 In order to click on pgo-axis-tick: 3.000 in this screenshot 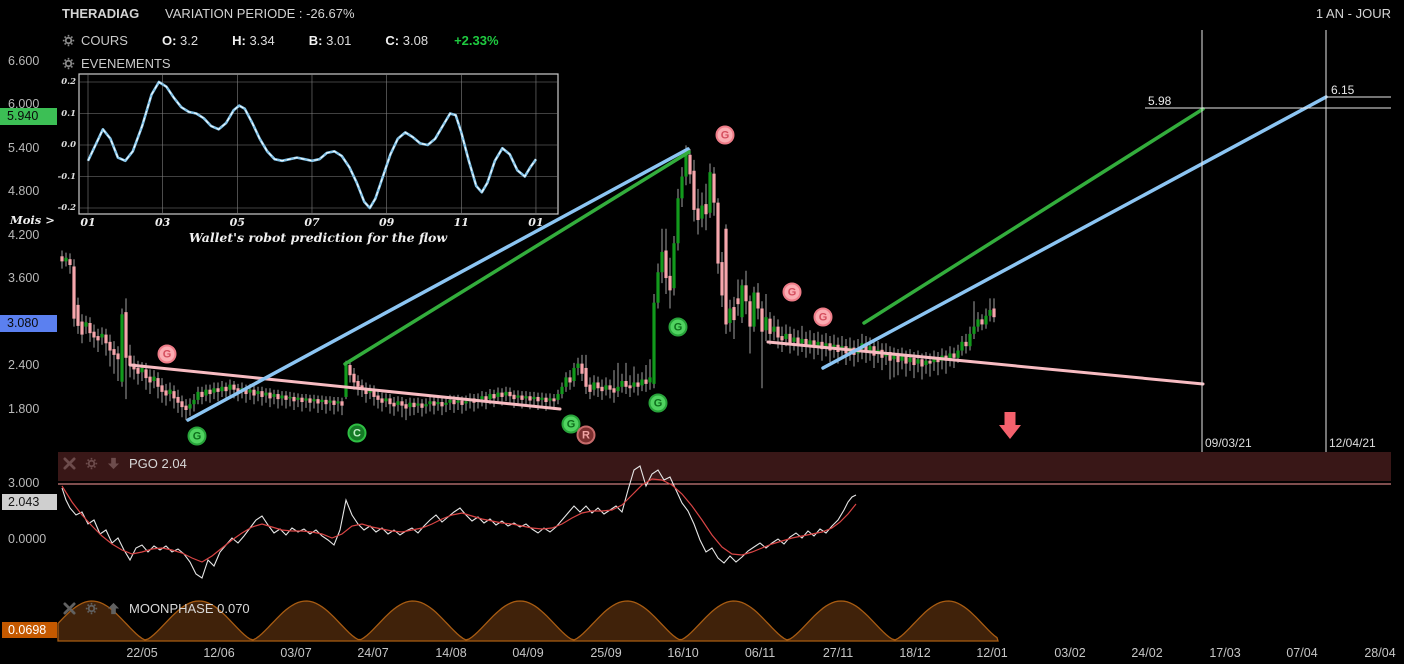, I will do `click(24, 483)`.